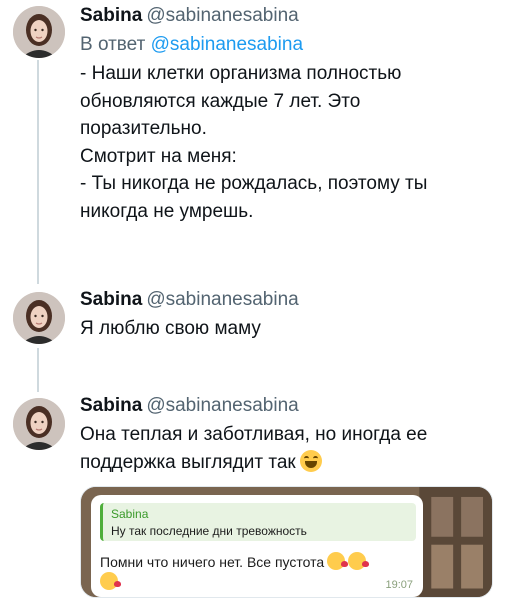 The width and height of the screenshot is (507, 600). What do you see at coordinates (170, 328) in the screenshot?
I see `tweet-text: Я люблю свою маму` at bounding box center [170, 328].